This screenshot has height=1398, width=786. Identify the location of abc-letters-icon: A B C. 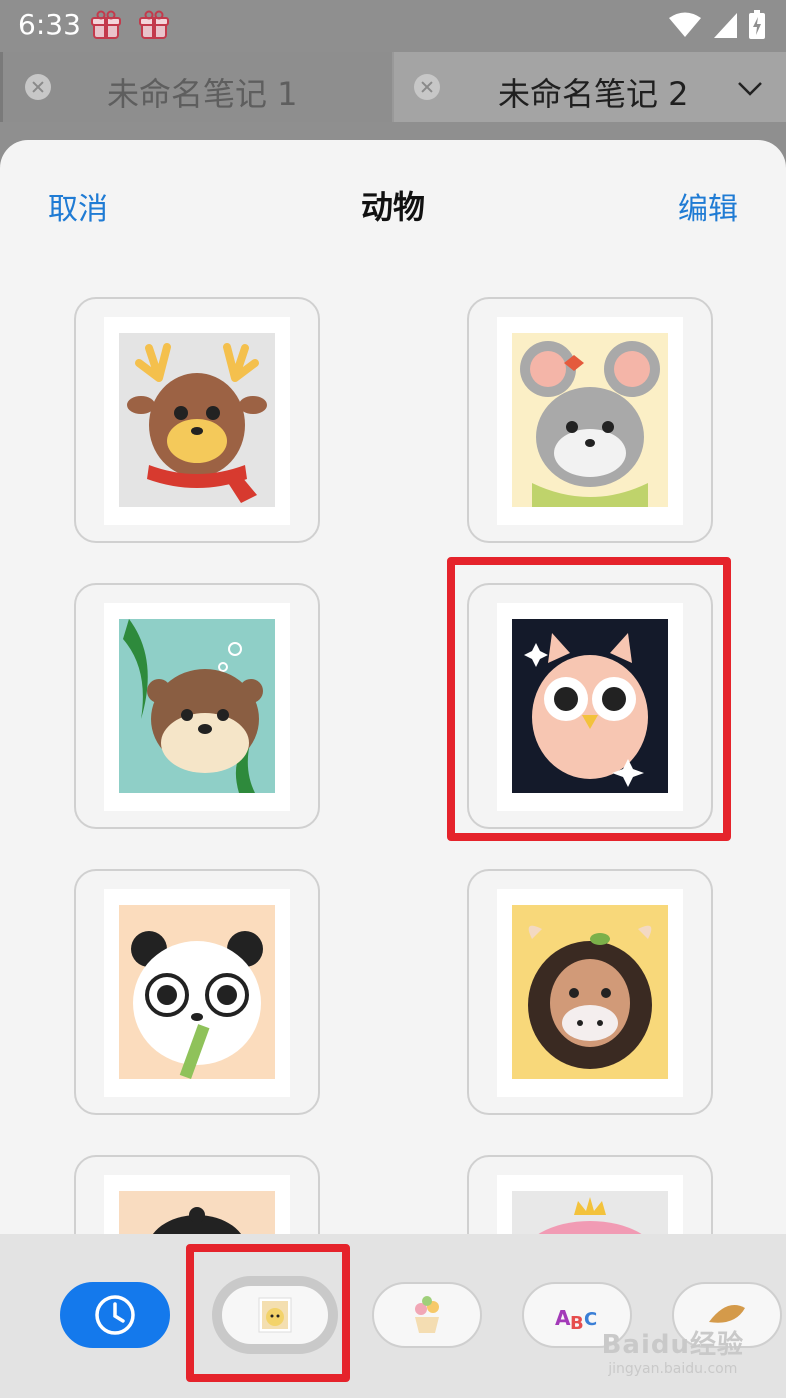
(576, 1320).